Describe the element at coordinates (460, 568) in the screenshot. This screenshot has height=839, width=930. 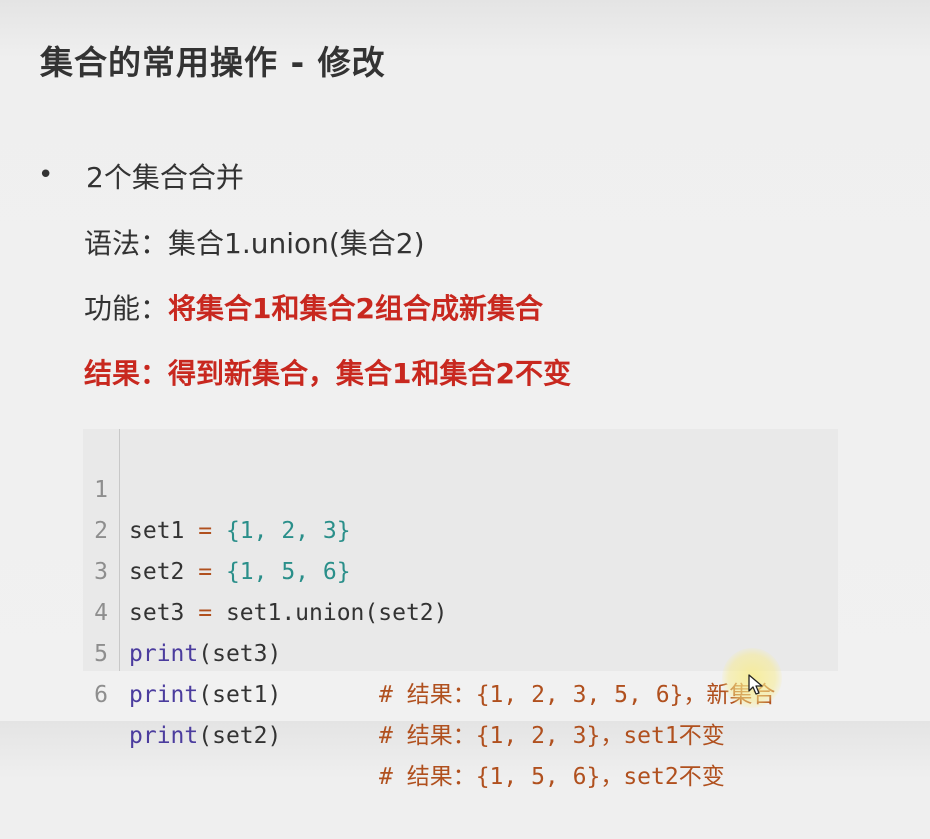
I see `code-line-3: 3 set3 = set1.union(set2)` at that location.